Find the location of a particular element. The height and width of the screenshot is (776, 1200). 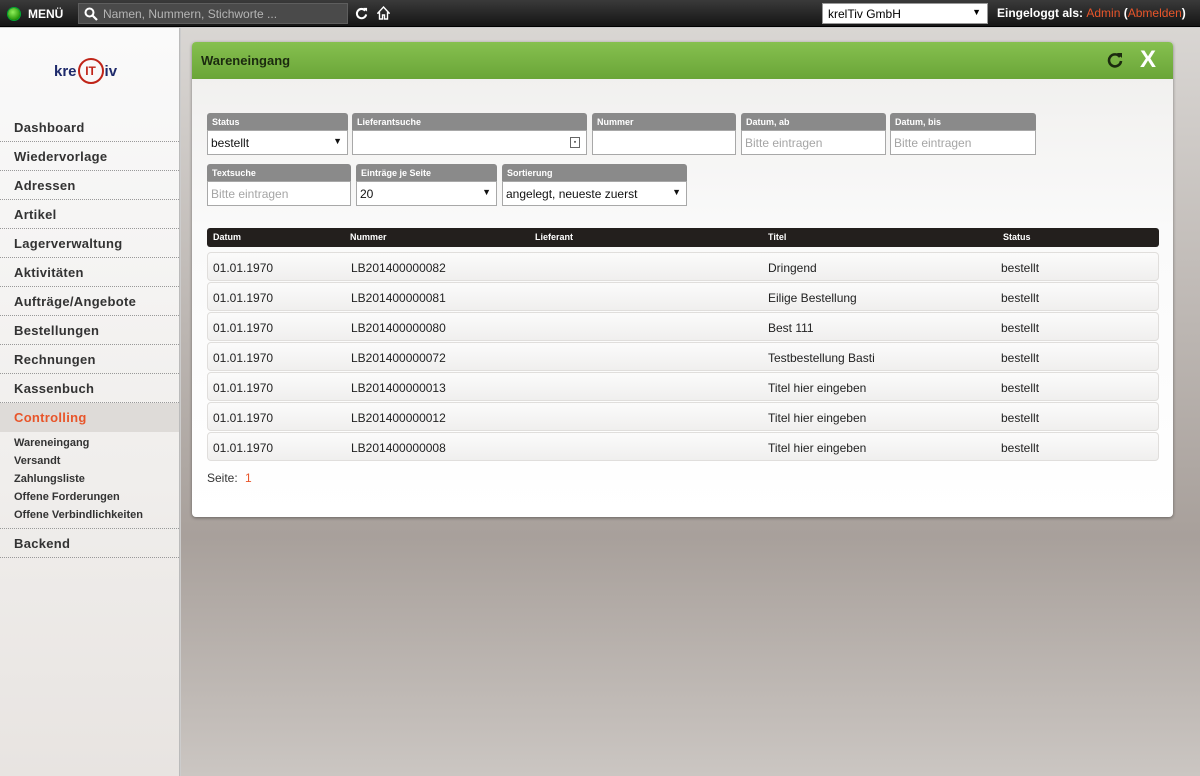

sidebar-item-dashboard: Dashboard is located at coordinates (89, 127).